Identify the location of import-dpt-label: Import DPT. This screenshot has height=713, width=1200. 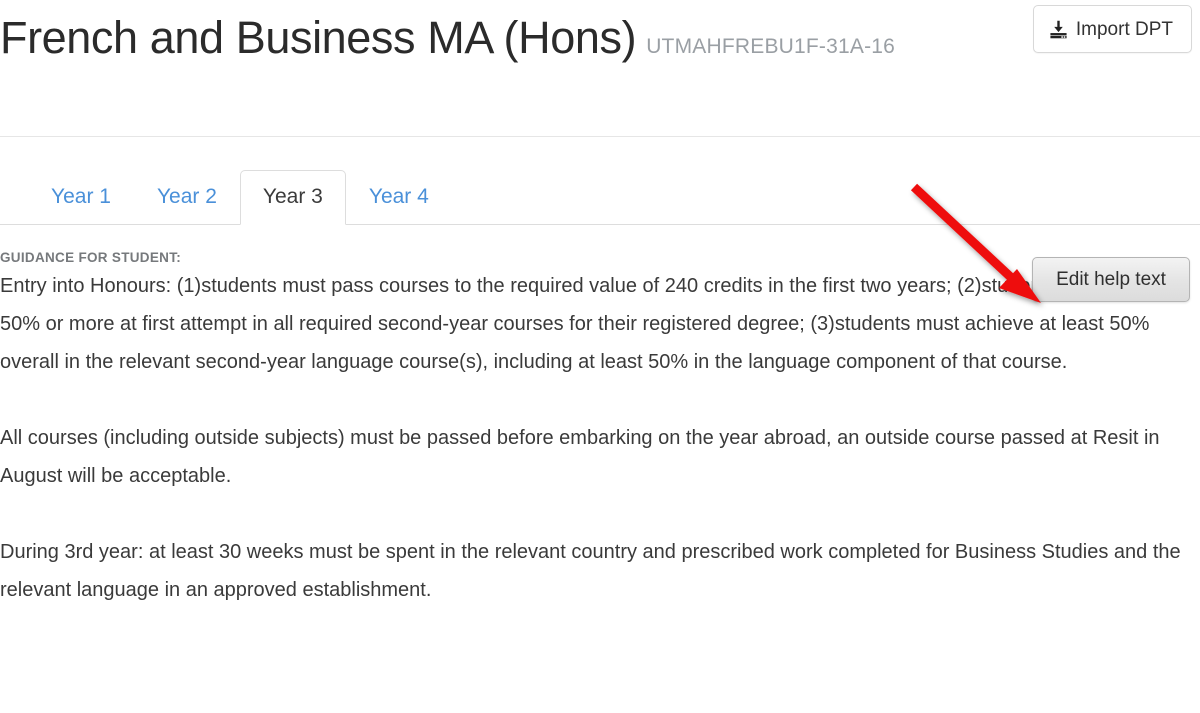
(1124, 29).